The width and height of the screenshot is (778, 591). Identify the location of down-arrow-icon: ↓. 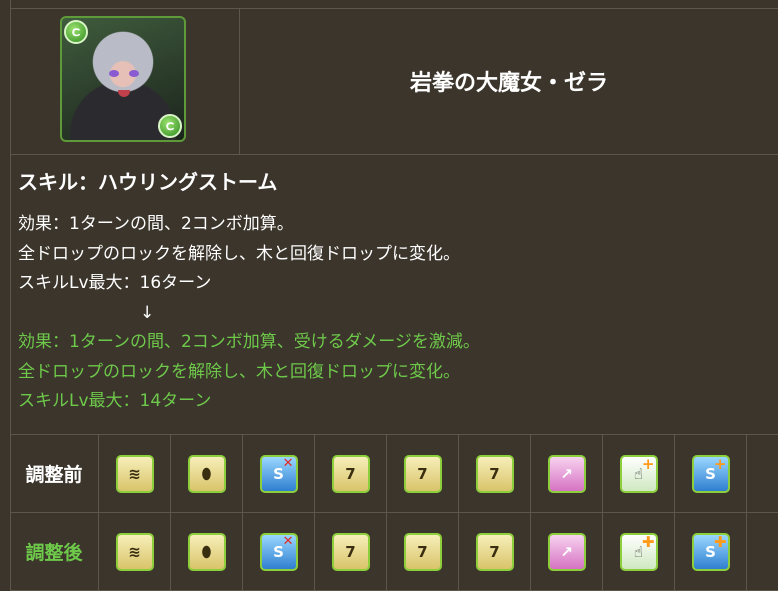
(147, 312).